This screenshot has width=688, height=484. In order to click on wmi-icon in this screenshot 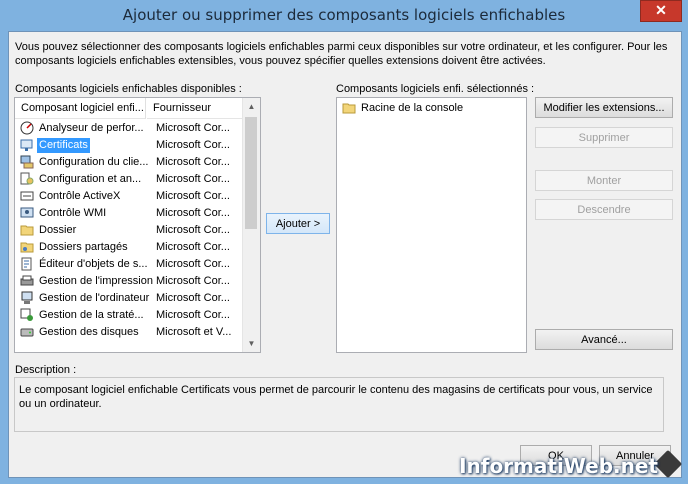, I will do `click(27, 213)`.